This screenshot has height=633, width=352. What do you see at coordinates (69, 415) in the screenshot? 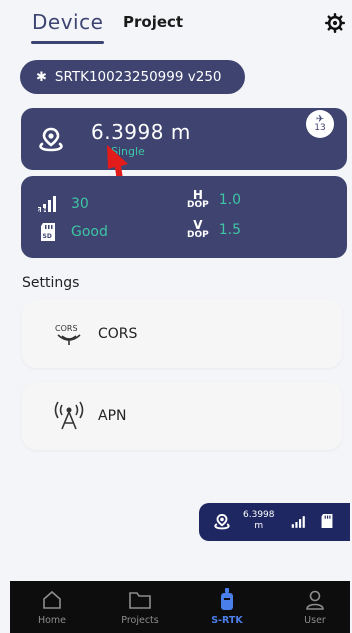
I see `antenna-icon` at bounding box center [69, 415].